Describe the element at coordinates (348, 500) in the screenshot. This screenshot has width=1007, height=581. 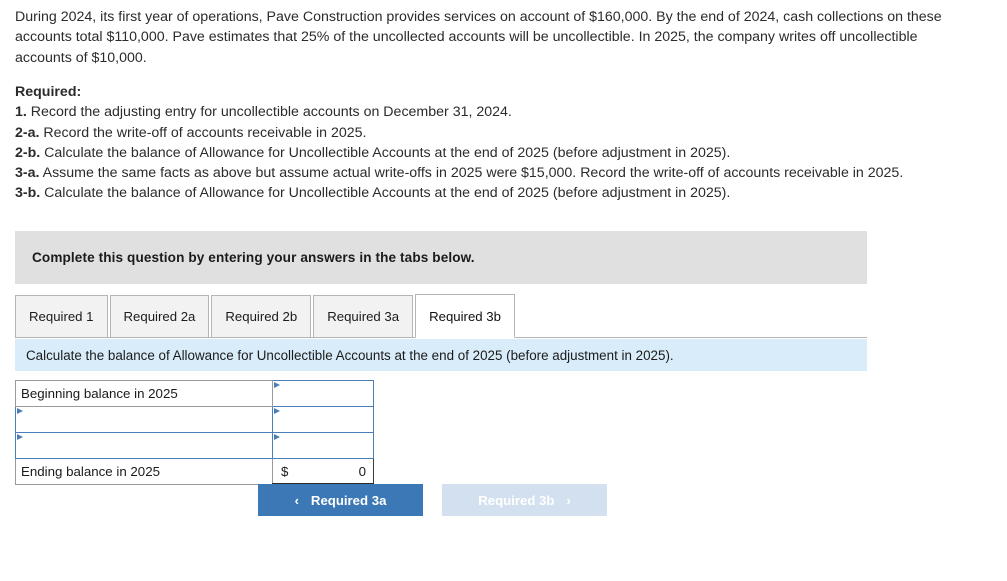
I see `prev-button-label: Required 3a` at that location.